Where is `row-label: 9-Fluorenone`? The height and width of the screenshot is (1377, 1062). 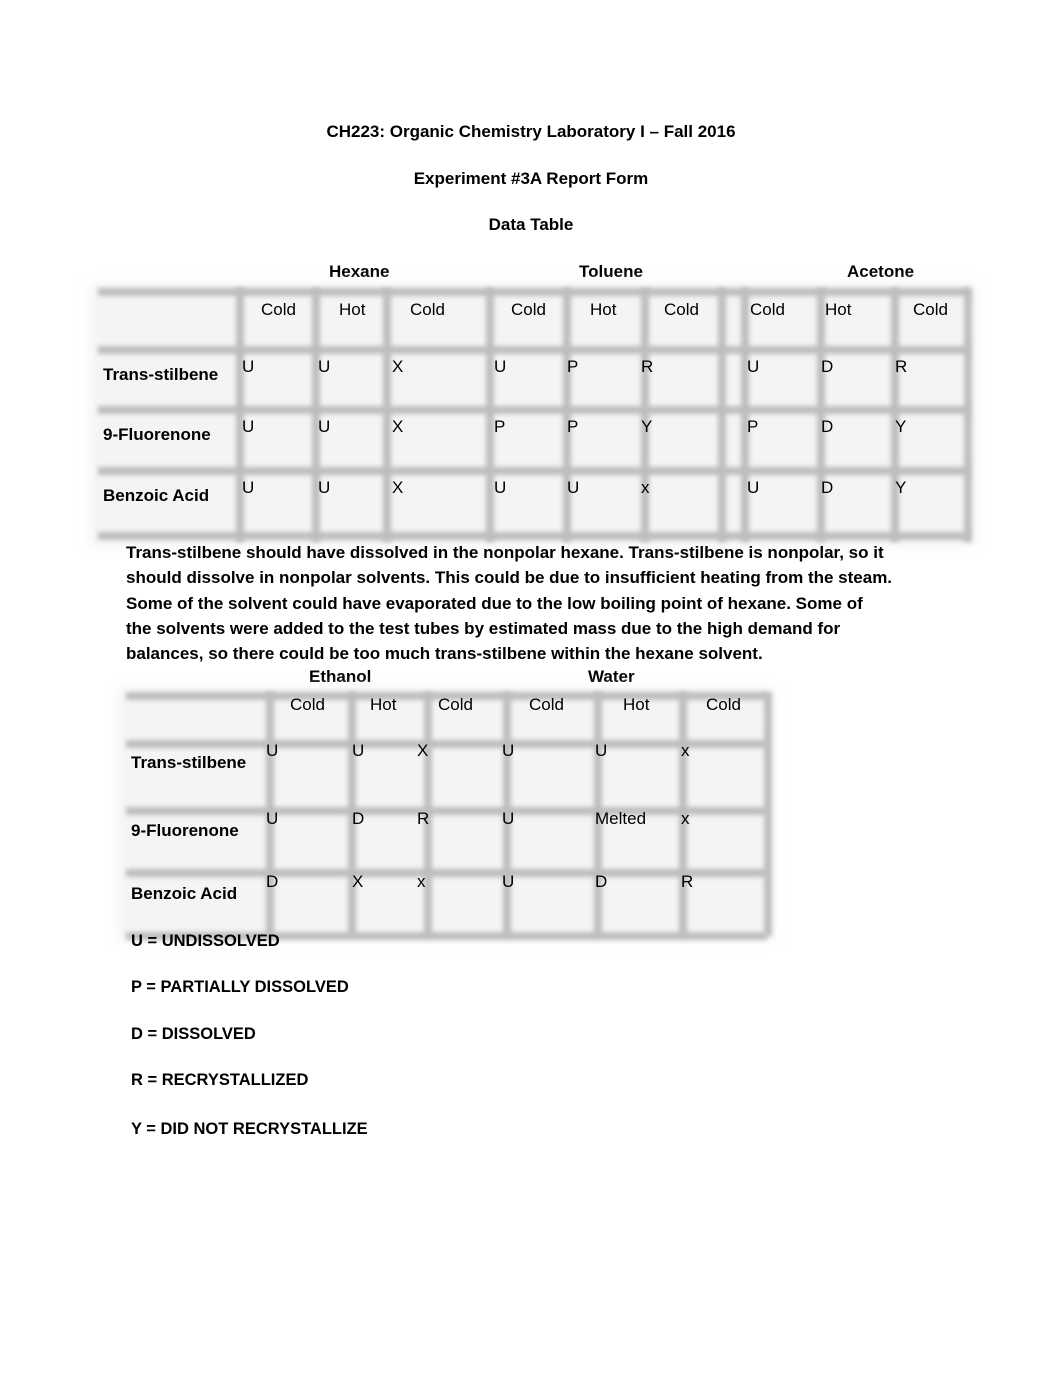 row-label: 9-Fluorenone is located at coordinates (185, 830).